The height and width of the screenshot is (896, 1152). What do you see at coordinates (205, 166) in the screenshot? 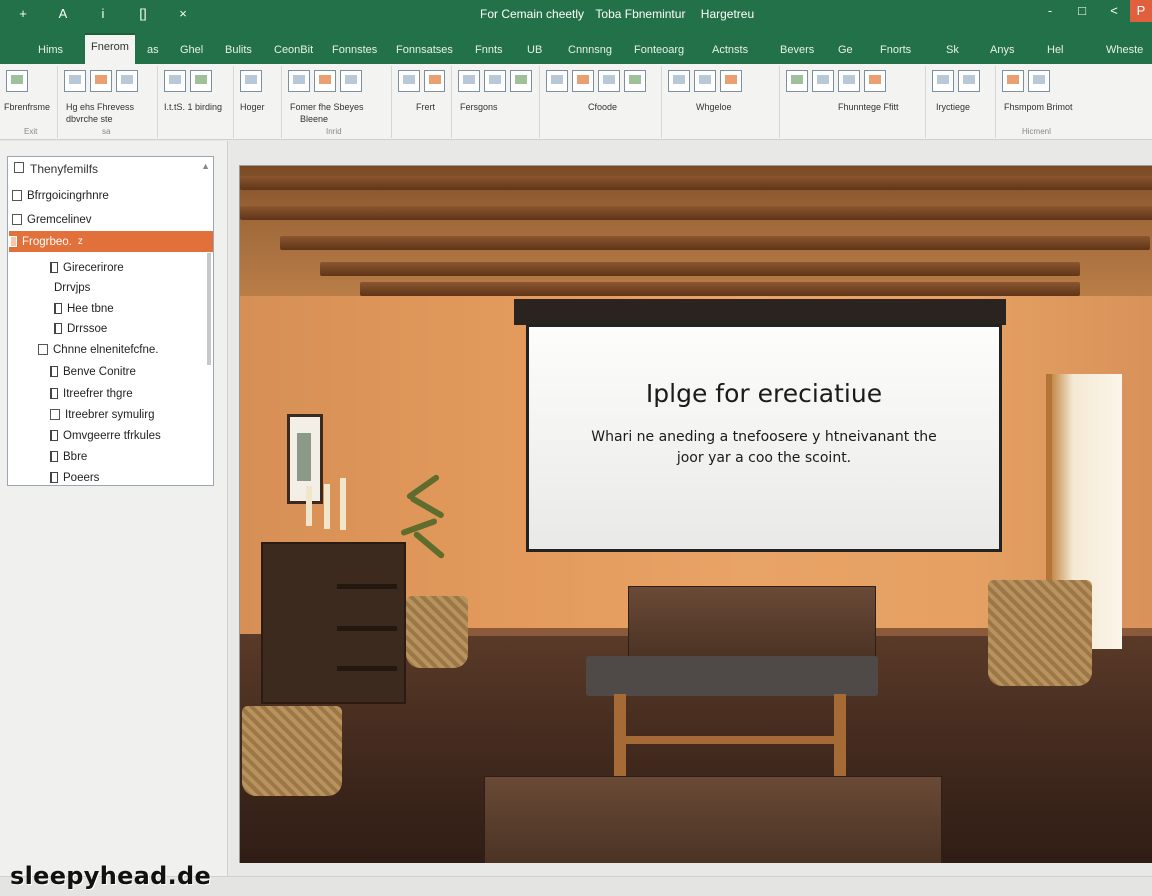
I see `scroll-up-icon: ▲` at bounding box center [205, 166].